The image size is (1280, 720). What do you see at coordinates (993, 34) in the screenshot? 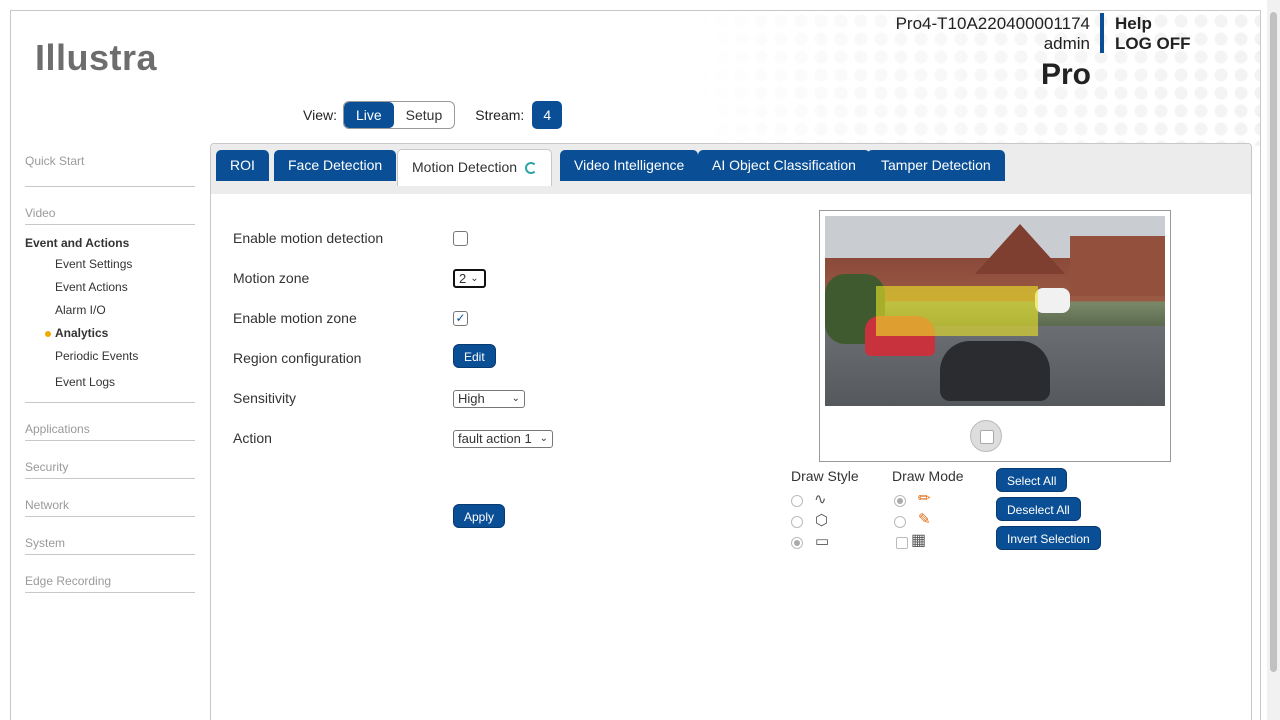
I see `device-info: Pro4-T10A220400001174 admin` at bounding box center [993, 34].